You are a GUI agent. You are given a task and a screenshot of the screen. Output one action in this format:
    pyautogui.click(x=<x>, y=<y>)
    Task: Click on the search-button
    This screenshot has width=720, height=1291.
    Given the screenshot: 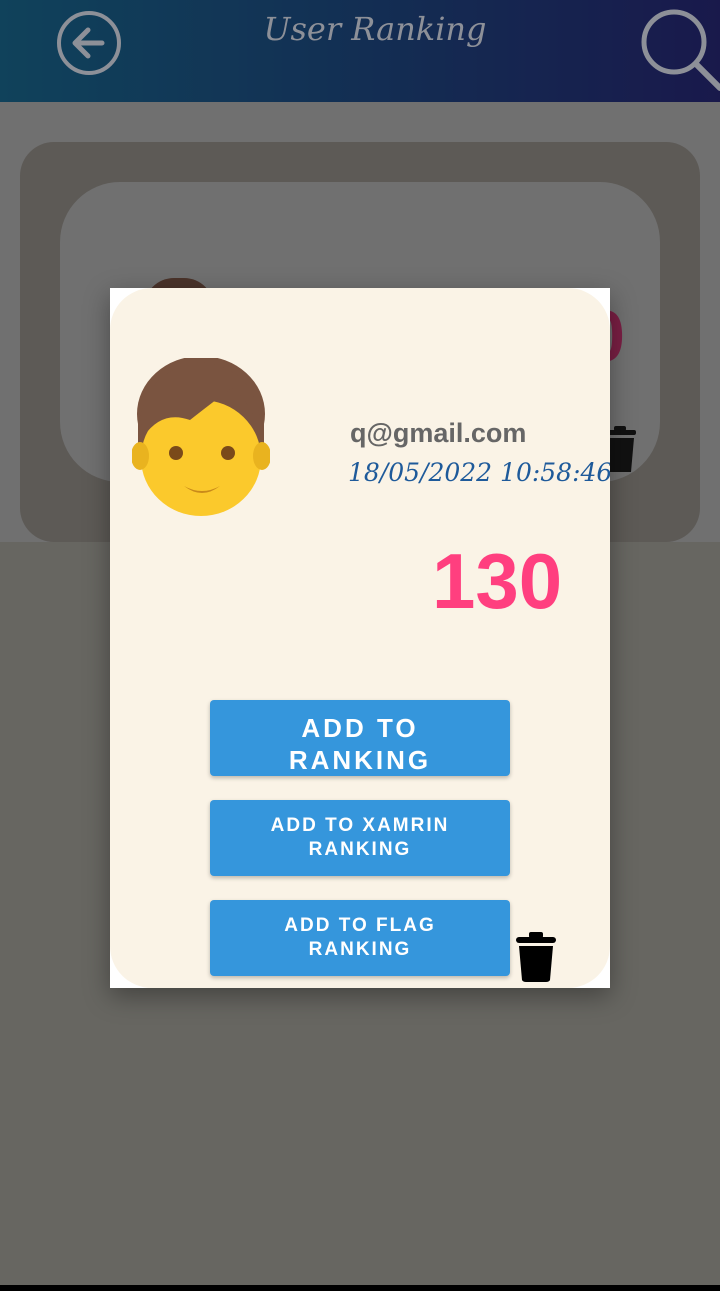 What is the action you would take?
    pyautogui.click(x=678, y=49)
    